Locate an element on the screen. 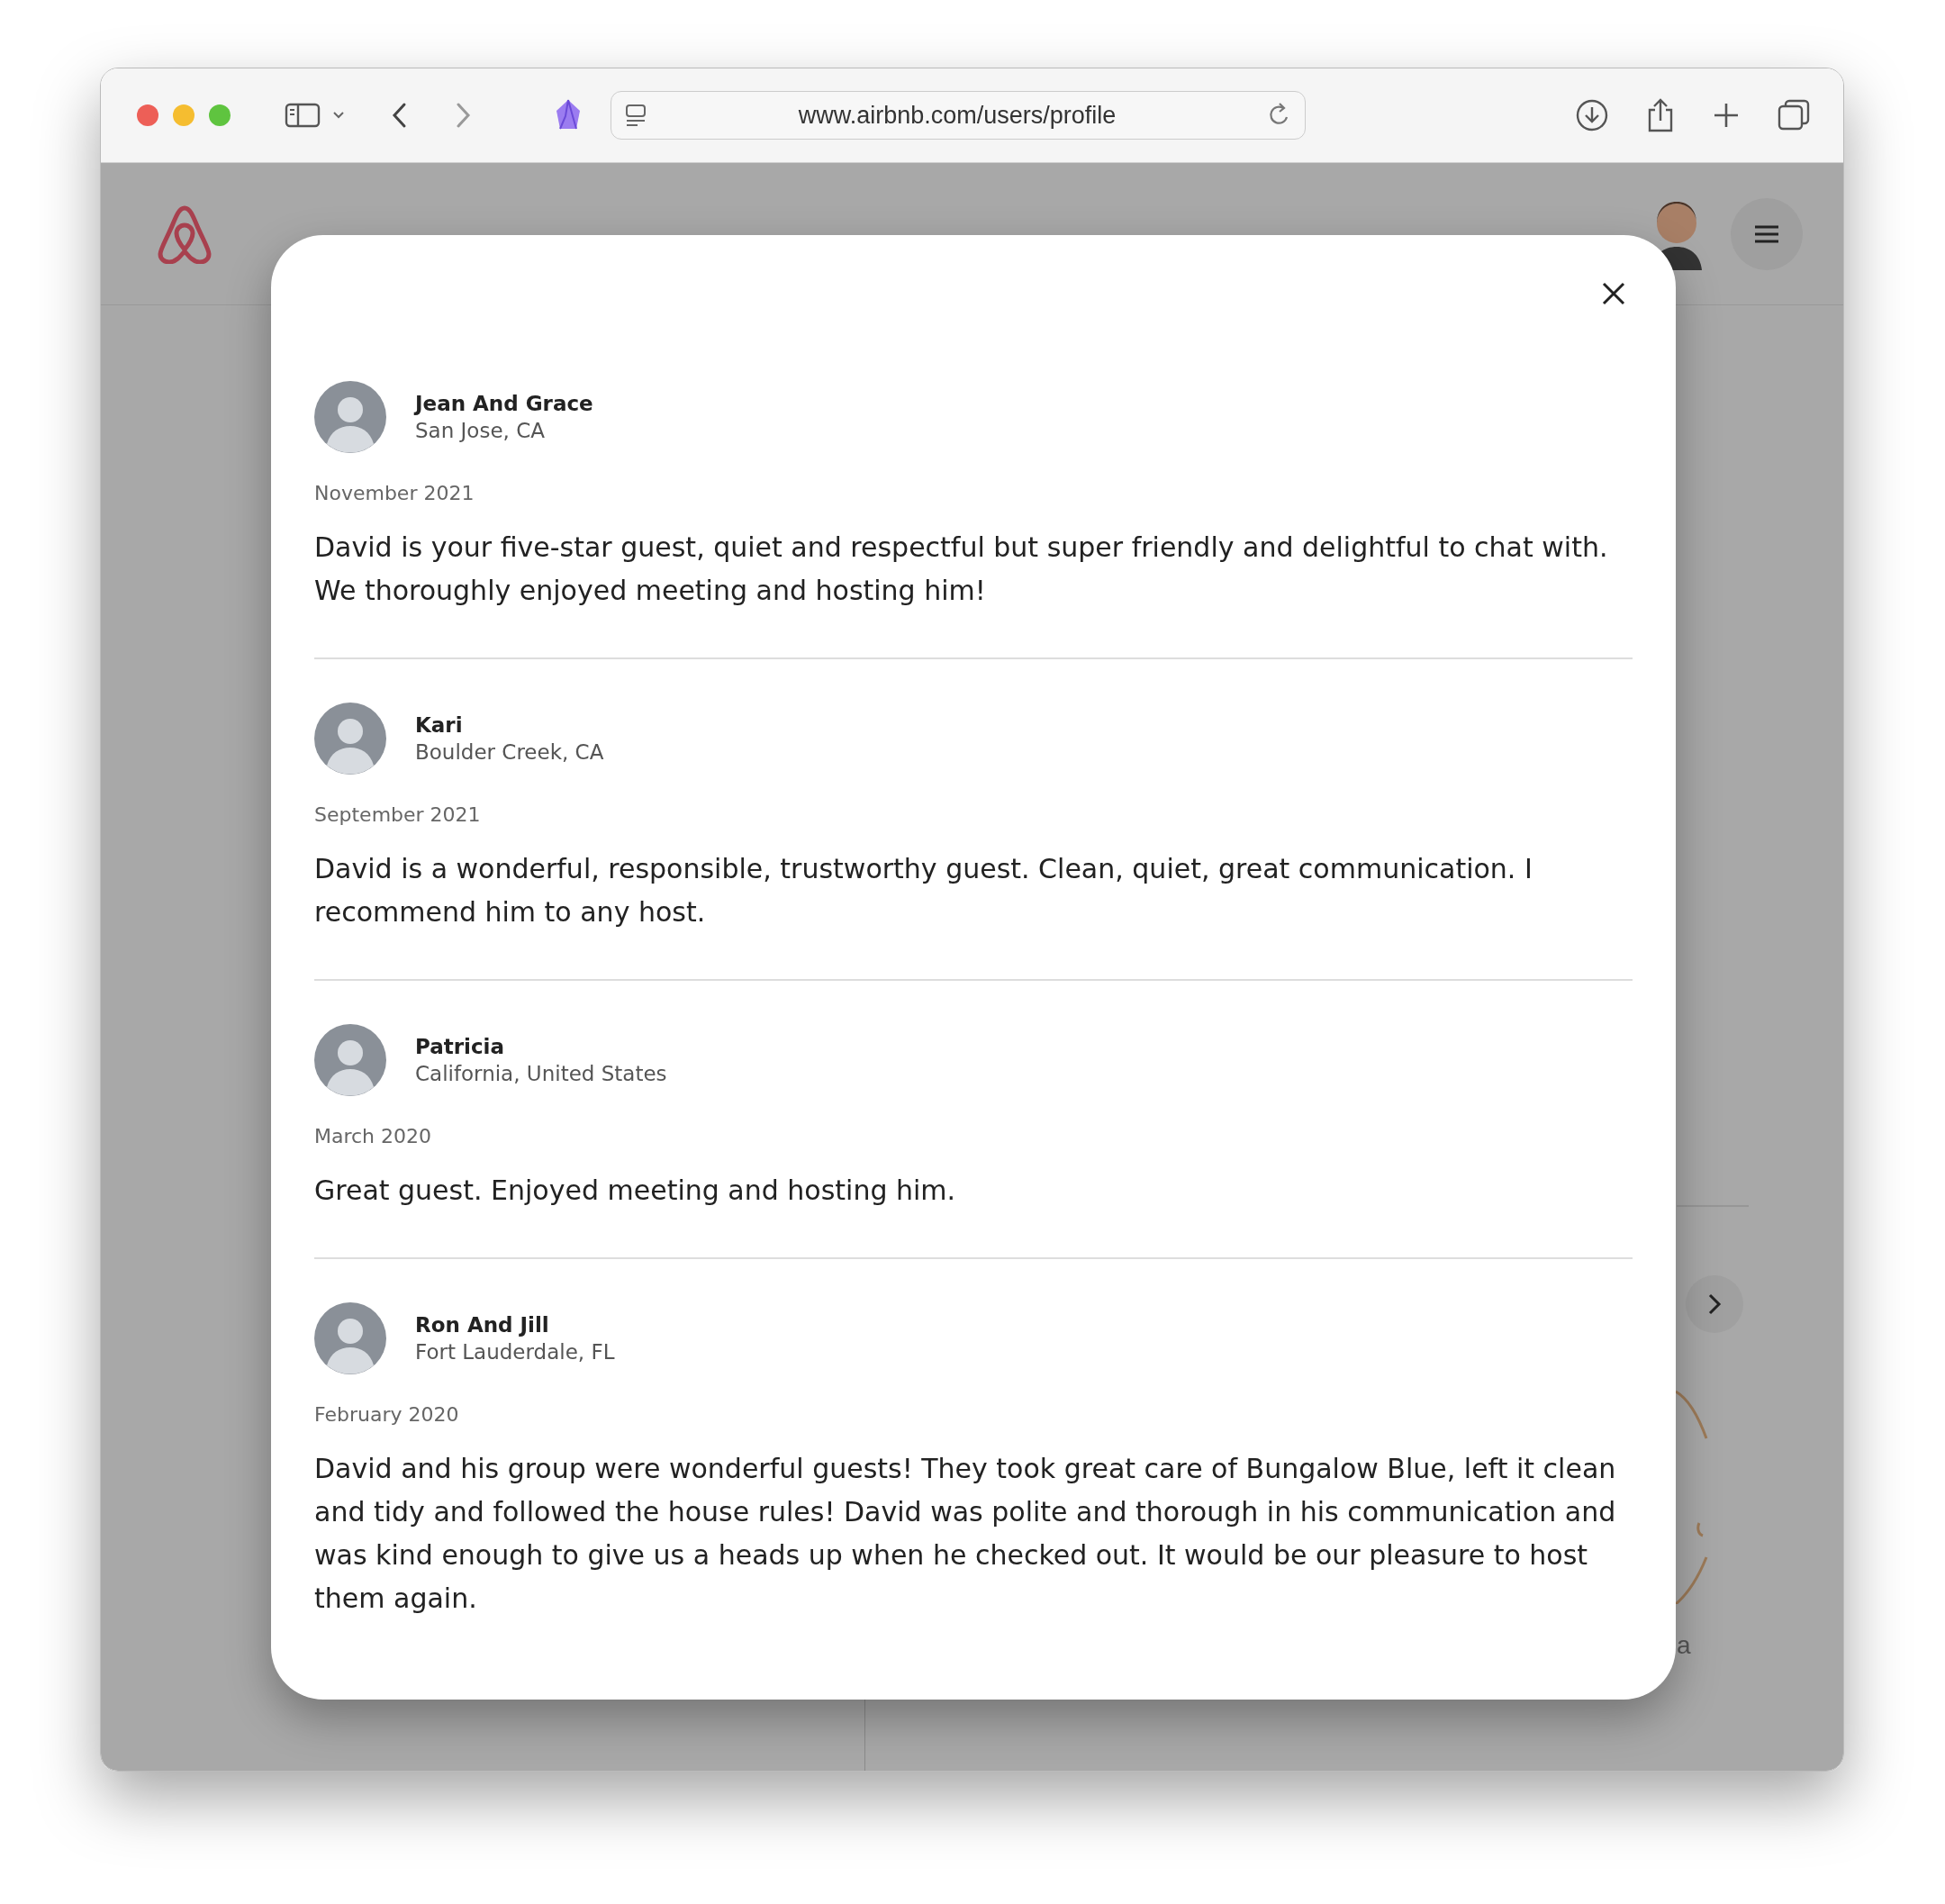 This screenshot has height=1904, width=1945. new-tab-icon is located at coordinates (1727, 116).